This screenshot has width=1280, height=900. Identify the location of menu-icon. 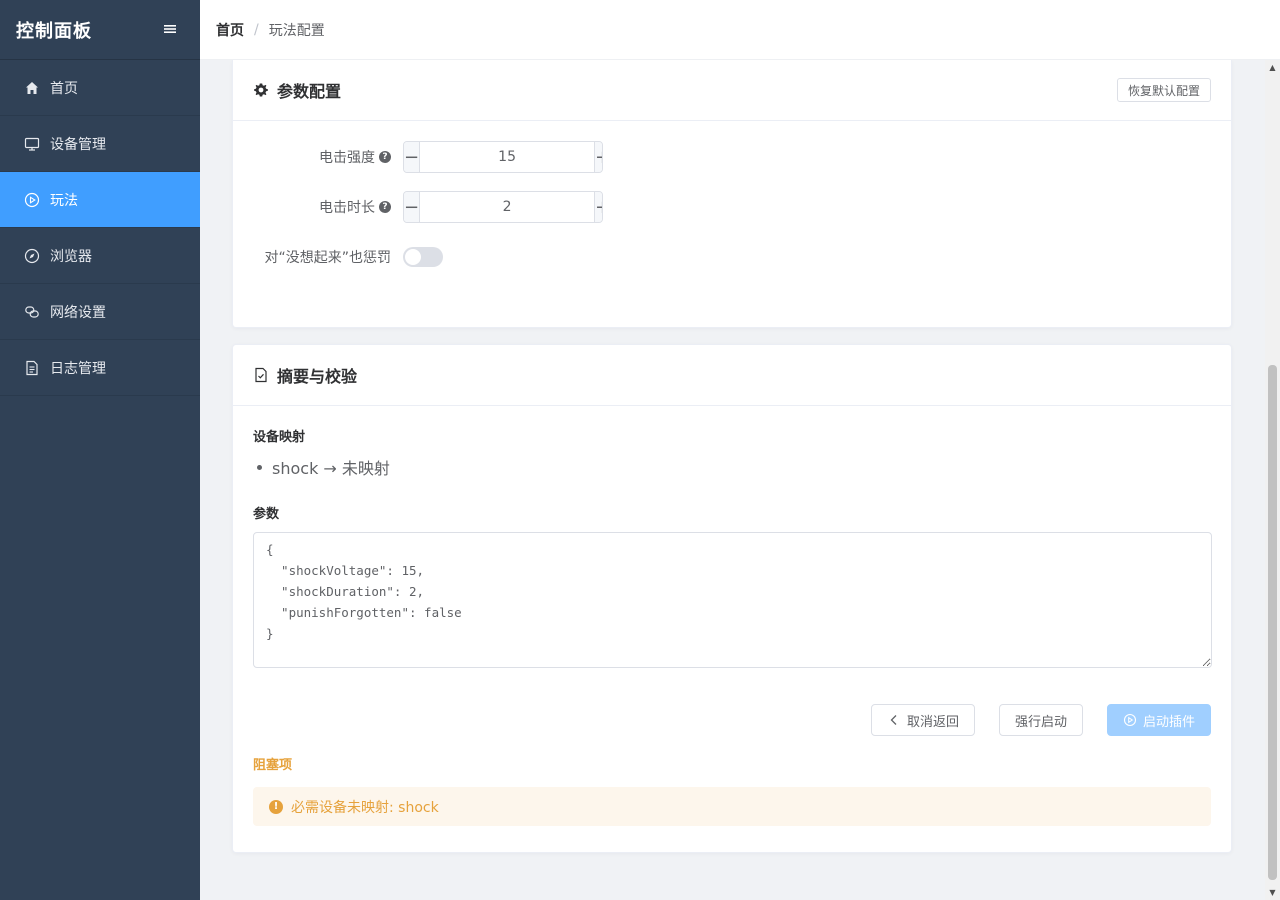
(170, 29).